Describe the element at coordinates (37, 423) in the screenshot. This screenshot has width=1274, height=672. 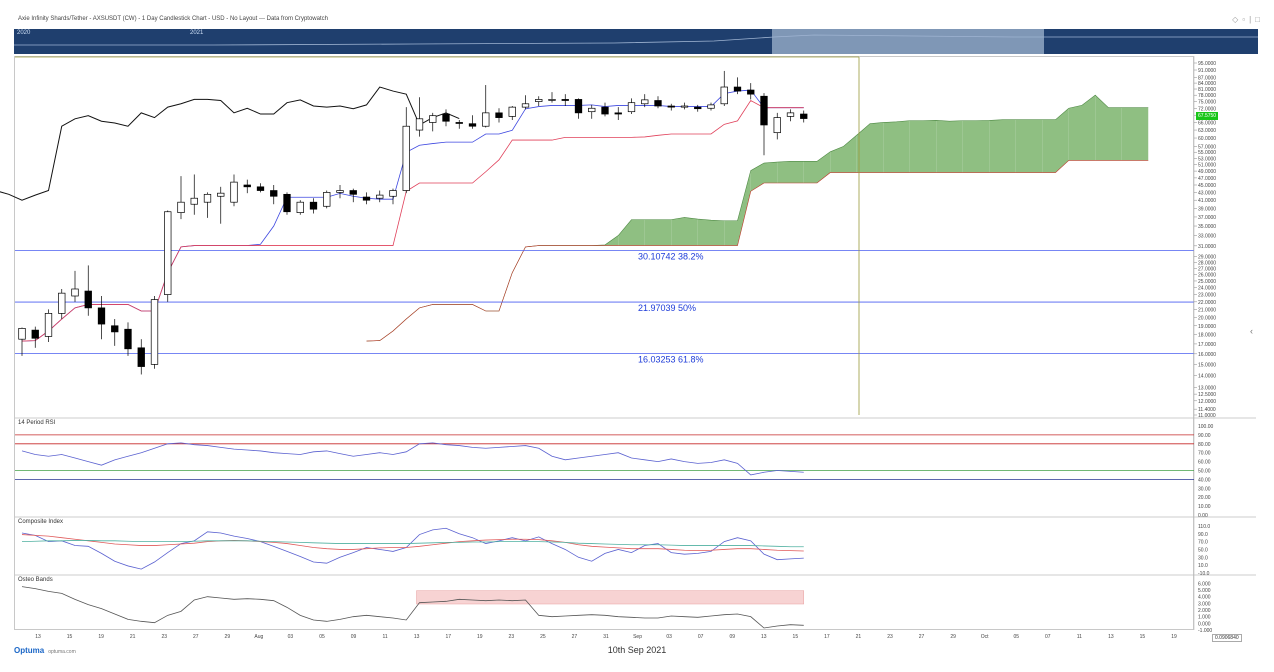
I see `rsi-title: 14 Period RSI` at that location.